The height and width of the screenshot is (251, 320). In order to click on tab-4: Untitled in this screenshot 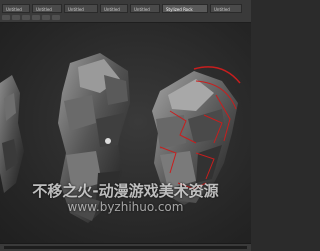, I will do `click(114, 8)`.